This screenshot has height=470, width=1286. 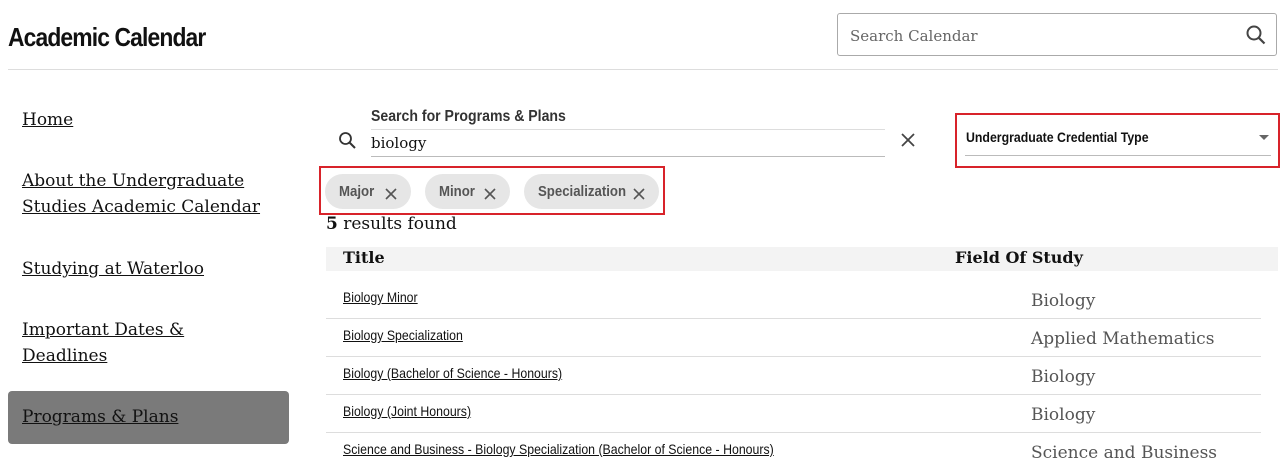 What do you see at coordinates (122, 343) in the screenshot?
I see `sidebar-item-dates: Important Dates & Deadlines` at bounding box center [122, 343].